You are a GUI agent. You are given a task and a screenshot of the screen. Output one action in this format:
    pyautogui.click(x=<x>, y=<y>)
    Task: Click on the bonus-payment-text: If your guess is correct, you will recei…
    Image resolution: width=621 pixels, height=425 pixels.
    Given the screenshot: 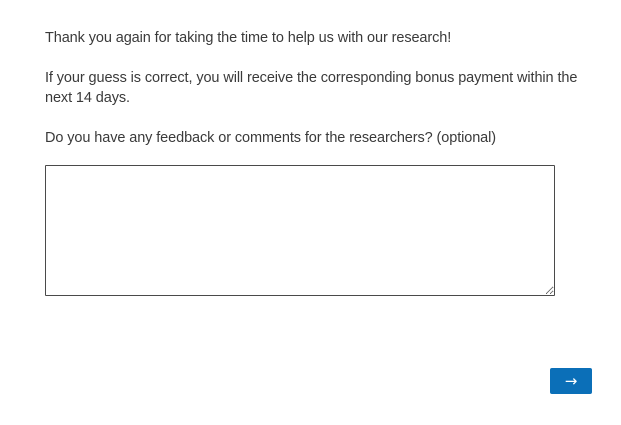 What is the action you would take?
    pyautogui.click(x=311, y=88)
    